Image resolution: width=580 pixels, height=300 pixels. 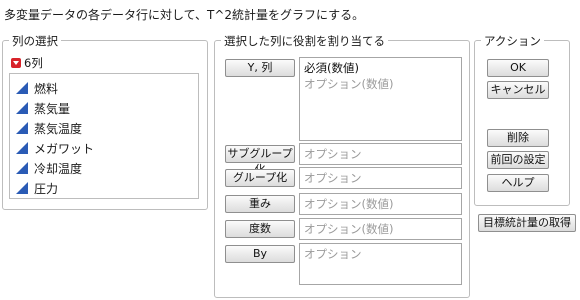 What do you see at coordinates (260, 204) in the screenshot?
I see `weight-button: 重み` at bounding box center [260, 204].